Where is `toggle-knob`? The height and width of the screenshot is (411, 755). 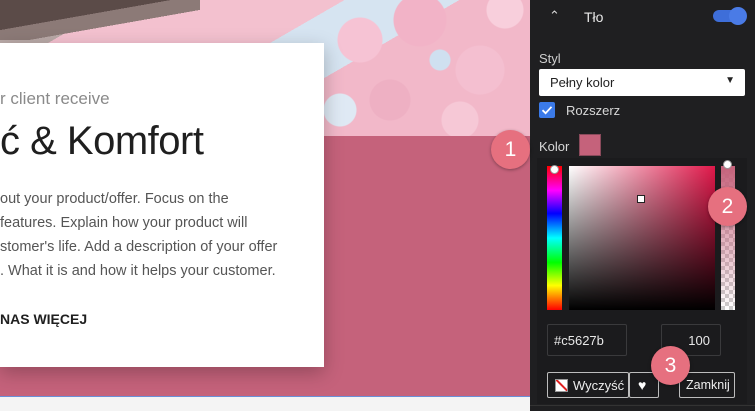
toggle-knob is located at coordinates (738, 16).